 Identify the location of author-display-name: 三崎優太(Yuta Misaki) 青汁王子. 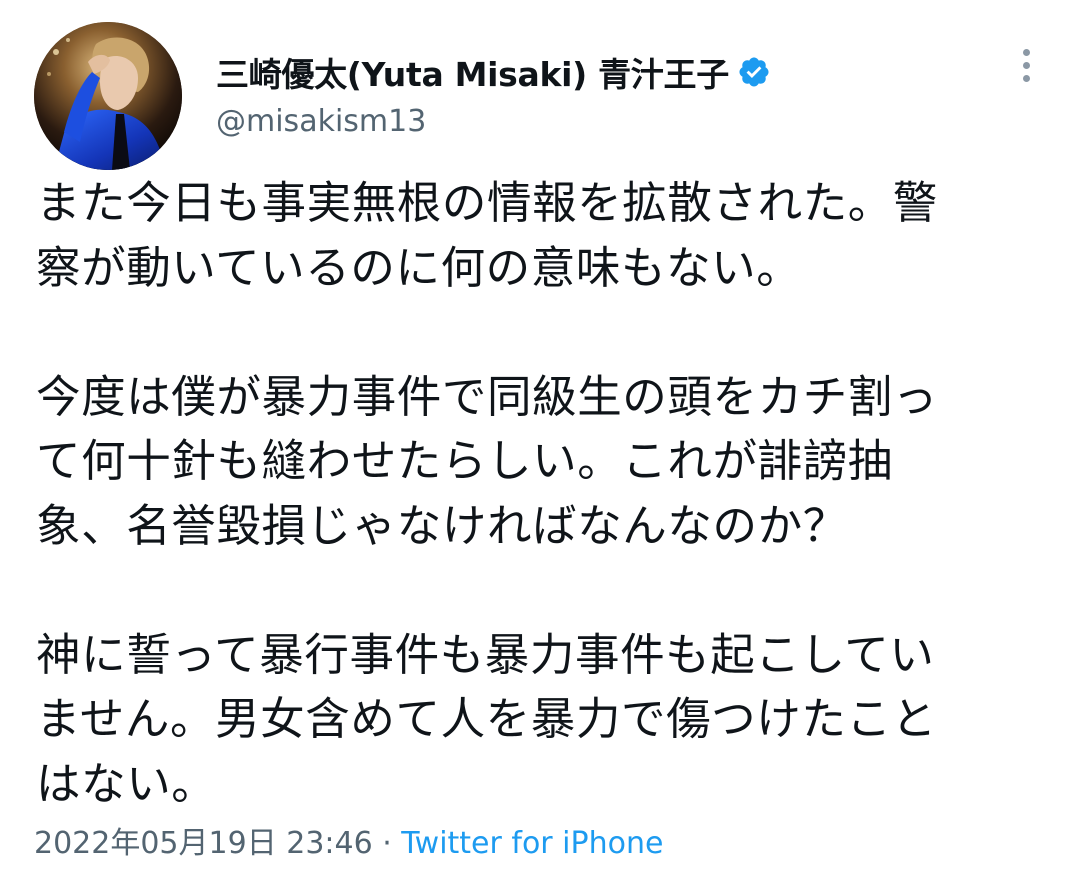
(472, 72).